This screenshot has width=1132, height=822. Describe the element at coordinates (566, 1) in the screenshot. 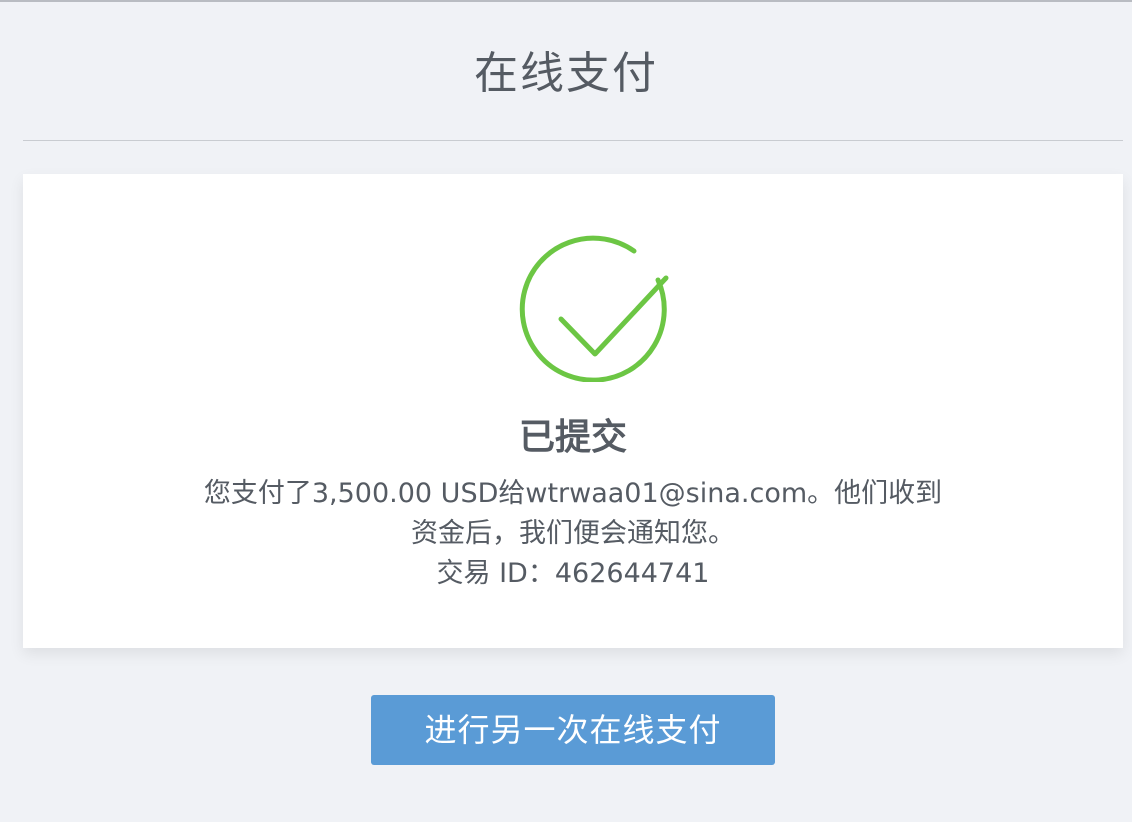

I see `top-border` at that location.